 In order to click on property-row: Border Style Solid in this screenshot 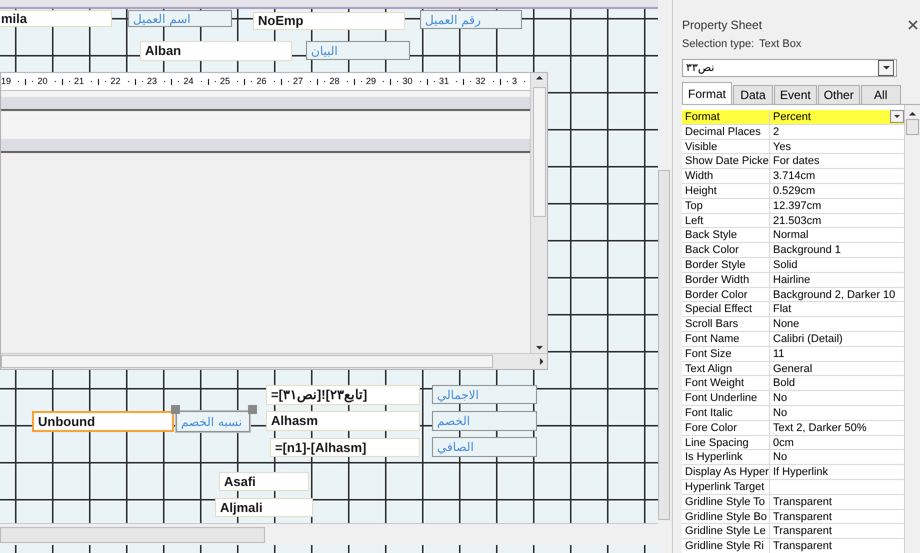, I will do `click(793, 265)`.